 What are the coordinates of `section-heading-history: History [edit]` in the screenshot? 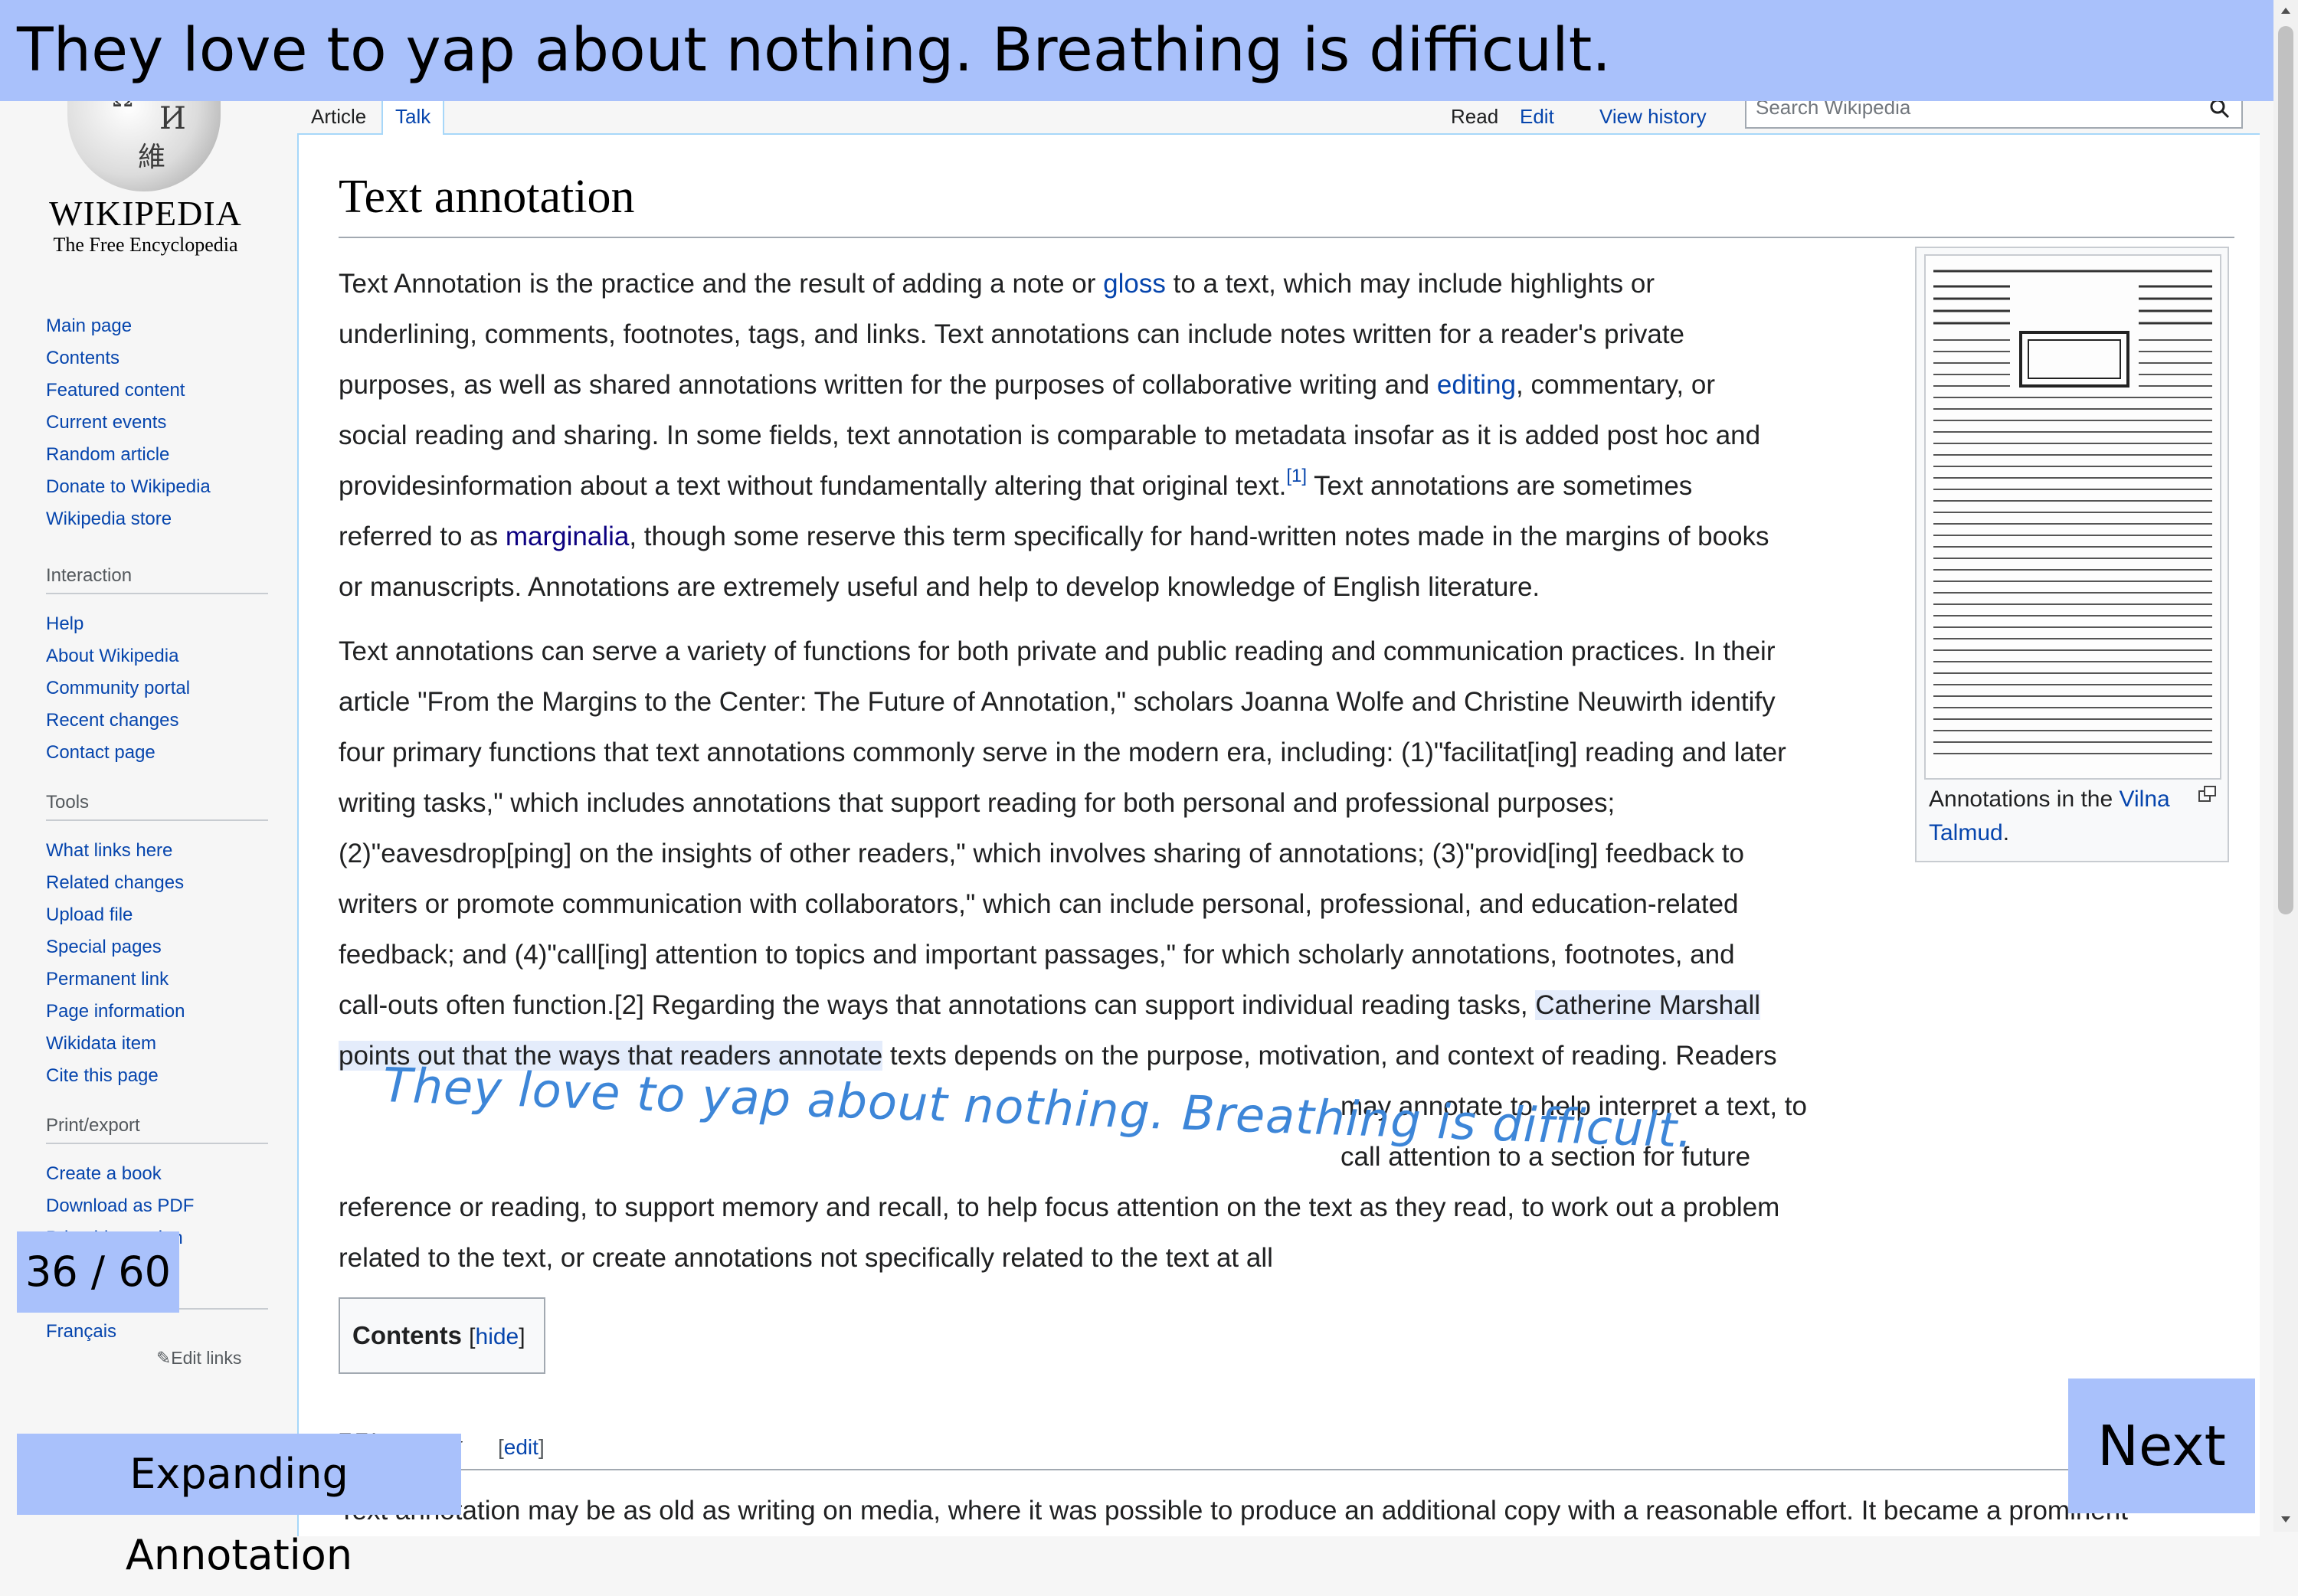 It's located at (1287, 1447).